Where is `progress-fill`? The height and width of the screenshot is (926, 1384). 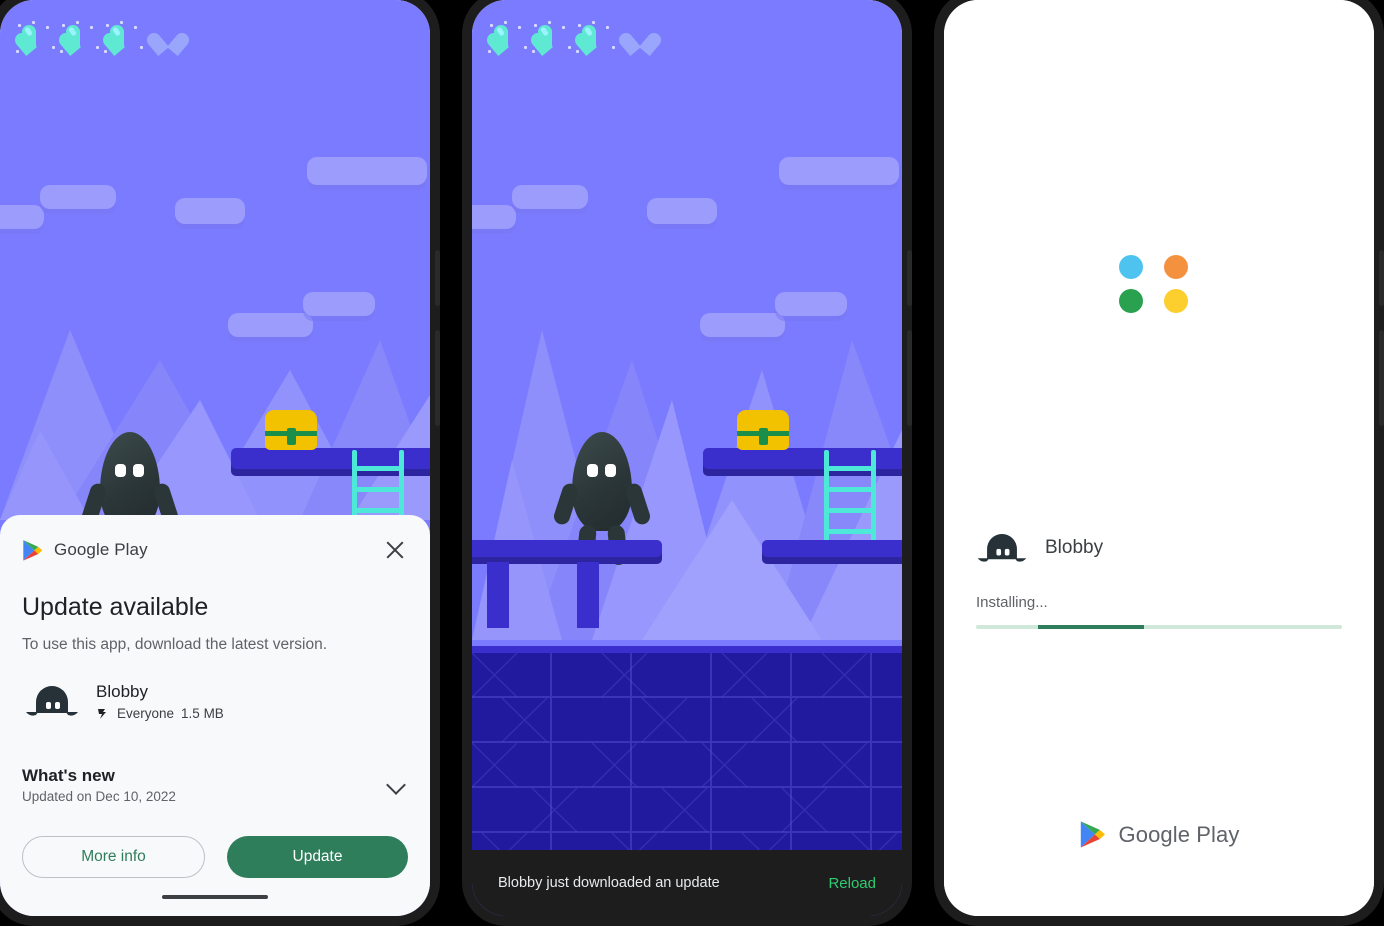 progress-fill is located at coordinates (1091, 627).